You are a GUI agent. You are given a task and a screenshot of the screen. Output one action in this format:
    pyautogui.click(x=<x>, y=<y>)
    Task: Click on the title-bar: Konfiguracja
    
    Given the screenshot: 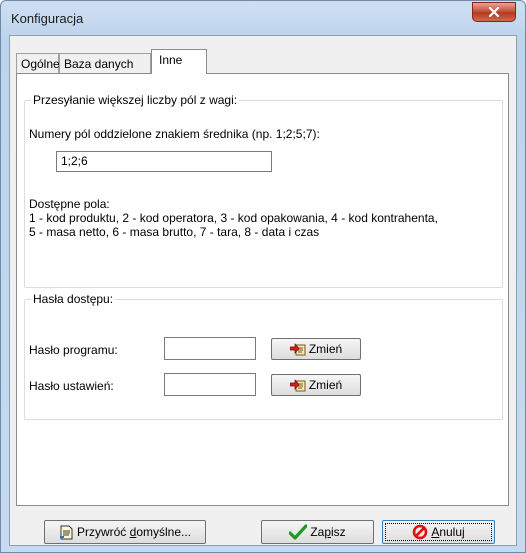 What is the action you would take?
    pyautogui.click(x=263, y=18)
    